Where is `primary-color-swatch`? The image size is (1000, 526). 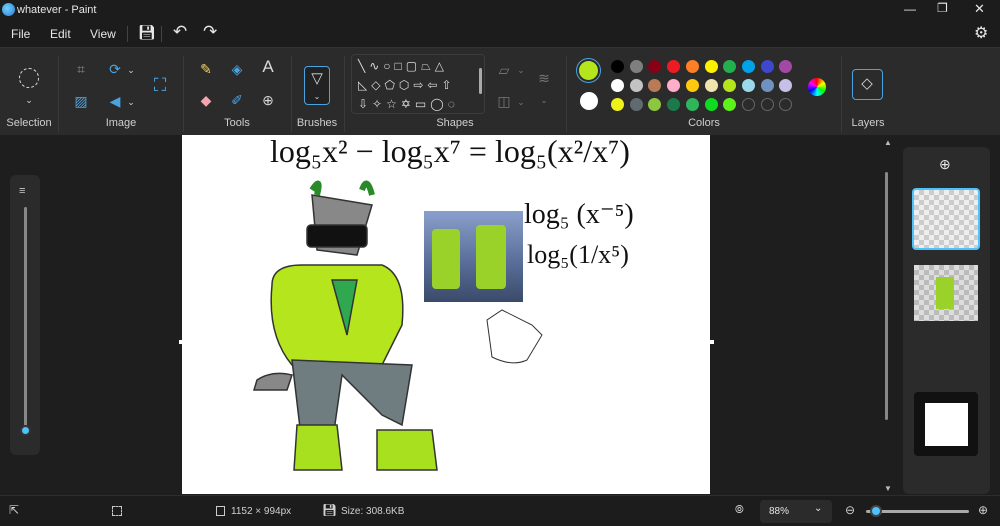
primary-color-swatch is located at coordinates (588, 70).